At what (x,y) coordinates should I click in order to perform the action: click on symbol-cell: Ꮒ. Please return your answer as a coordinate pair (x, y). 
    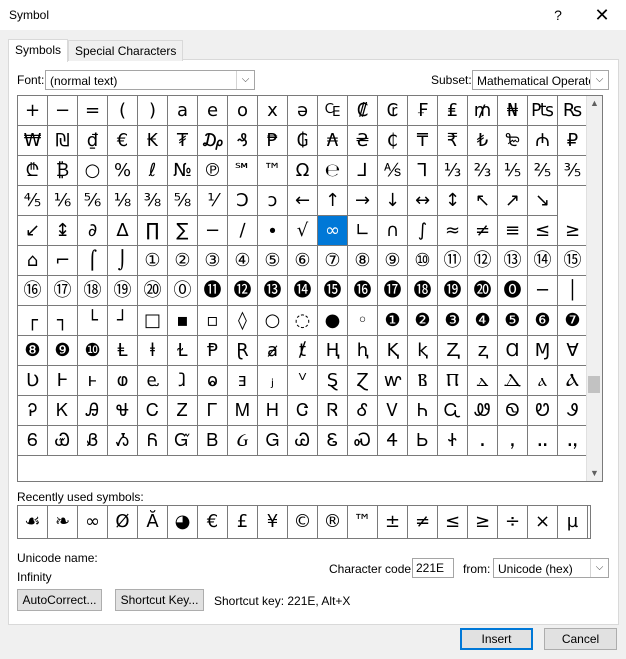
    Looking at the image, I should click on (423, 411).